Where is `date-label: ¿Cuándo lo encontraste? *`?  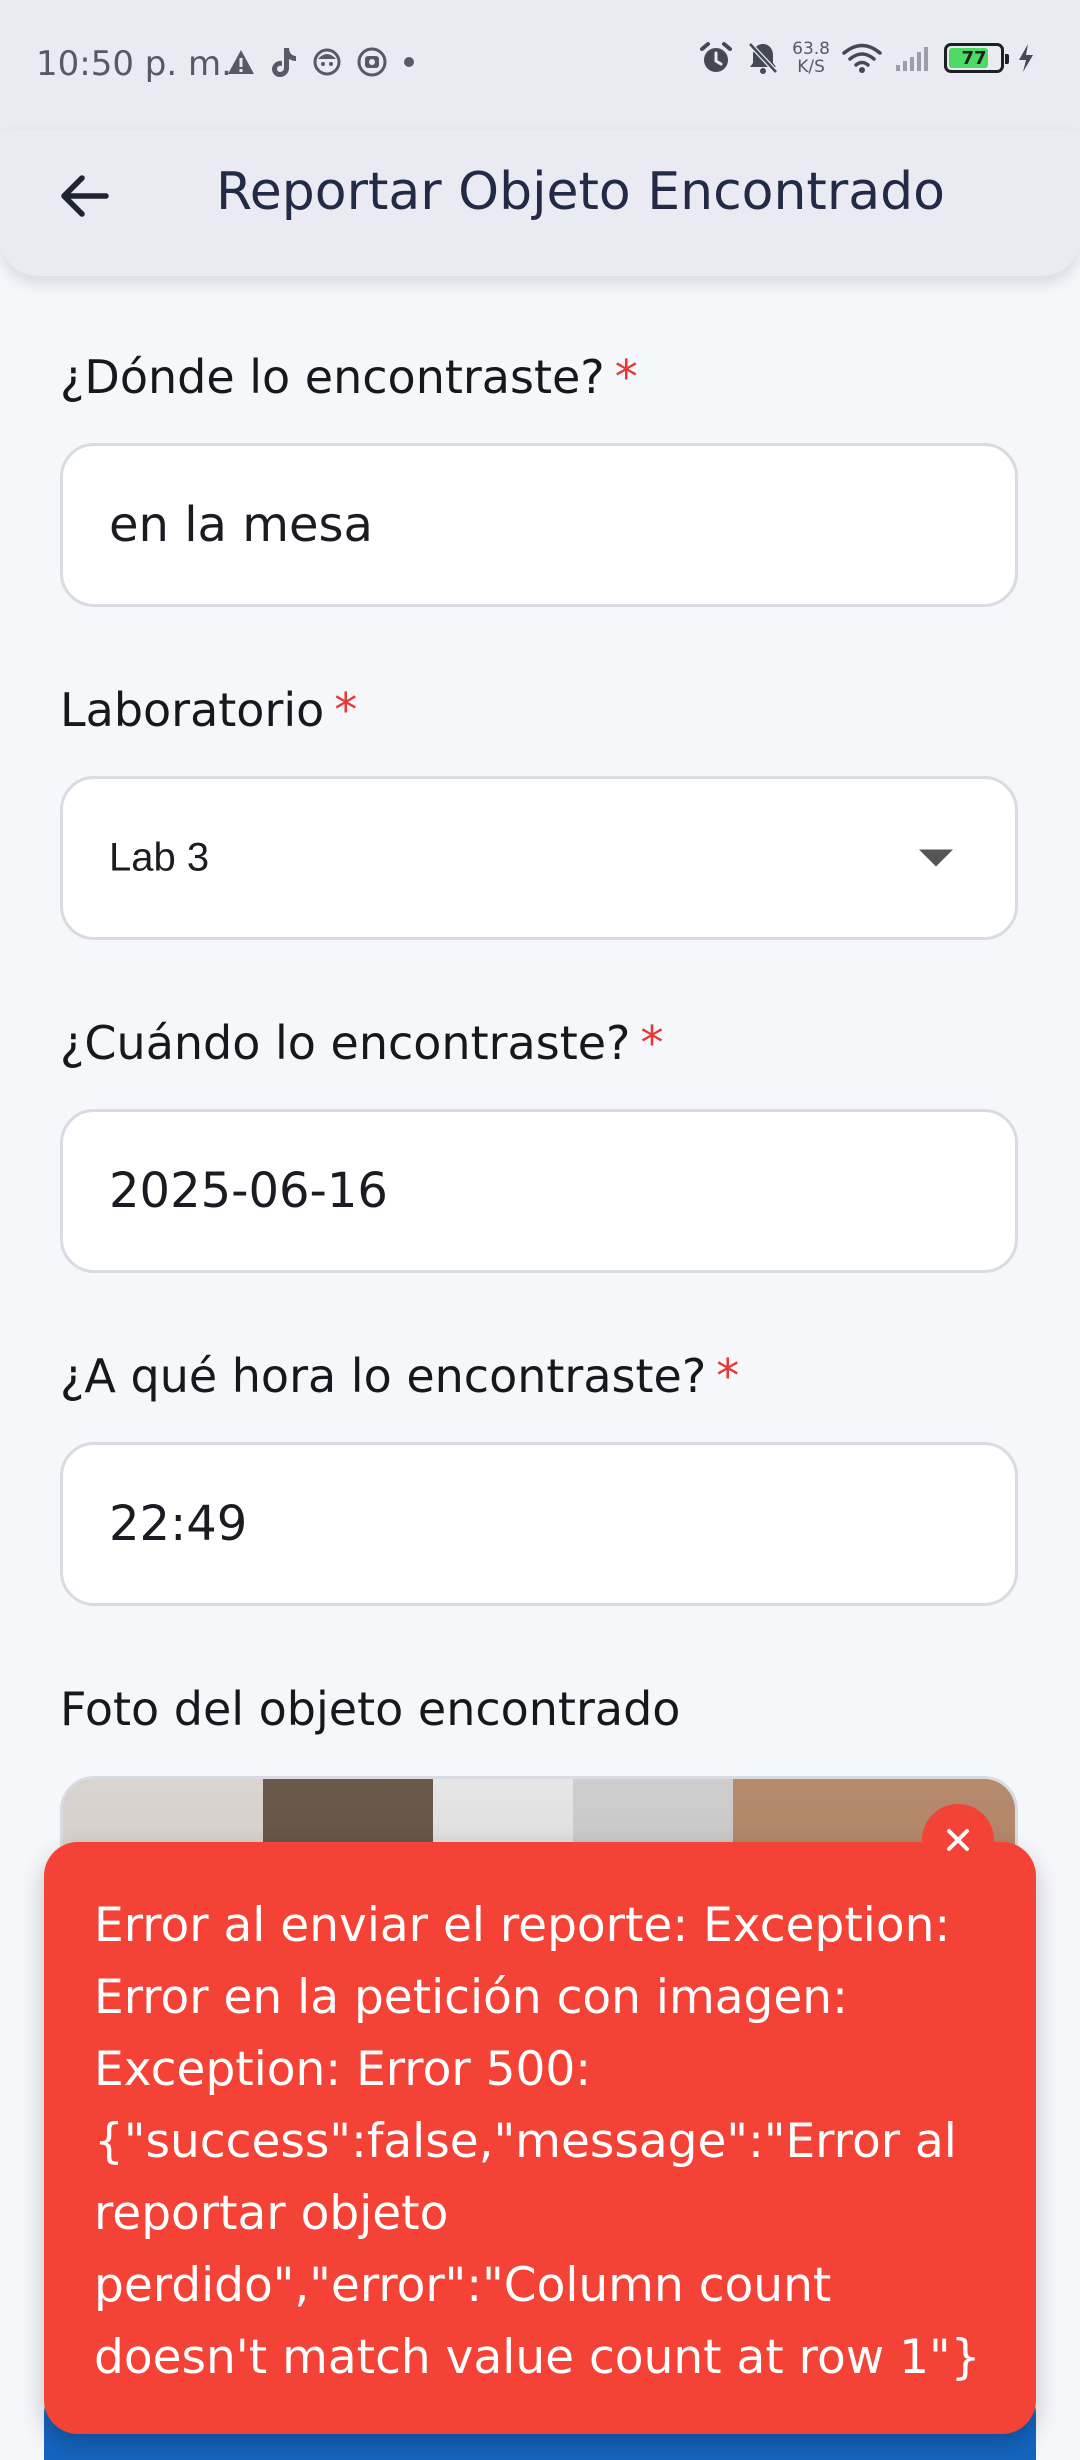 date-label: ¿Cuándo lo encontraste? * is located at coordinates (361, 1043).